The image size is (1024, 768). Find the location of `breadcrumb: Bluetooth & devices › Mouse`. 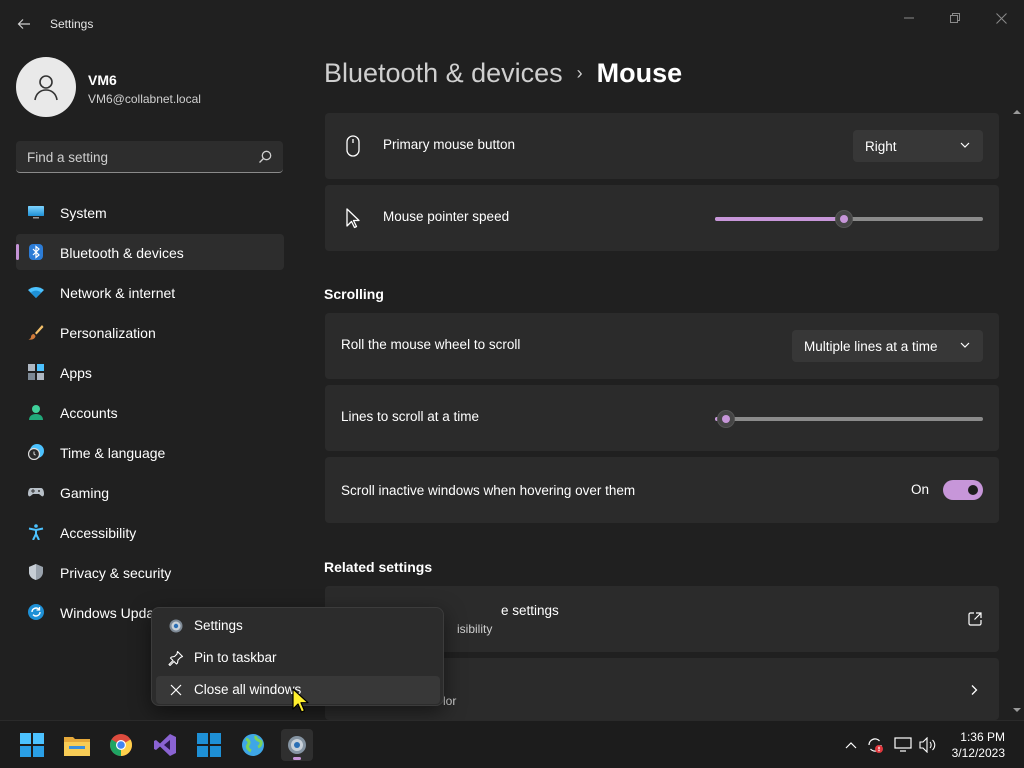

breadcrumb: Bluetooth & devices › Mouse is located at coordinates (503, 73).